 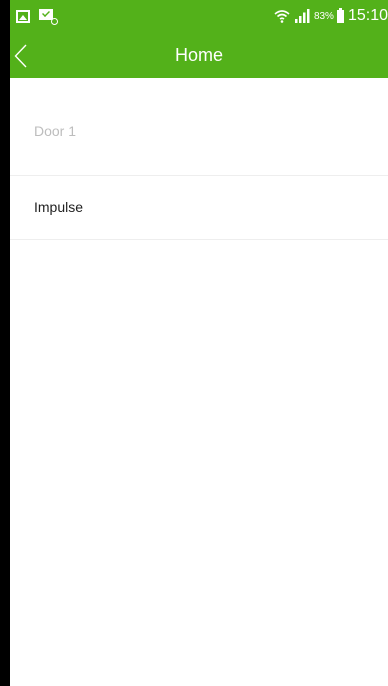 What do you see at coordinates (199, 16) in the screenshot?
I see `status-bar: 83% 15:10` at bounding box center [199, 16].